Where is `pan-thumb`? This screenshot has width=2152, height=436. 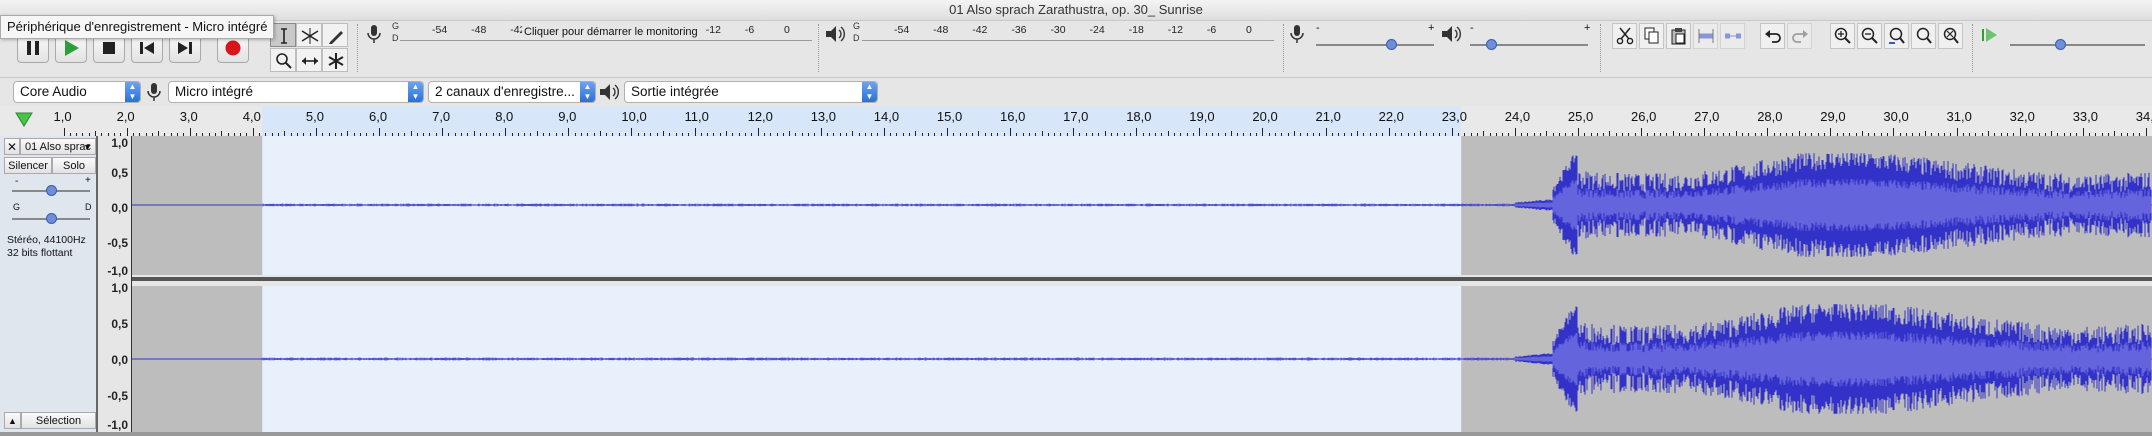 pan-thumb is located at coordinates (51, 218).